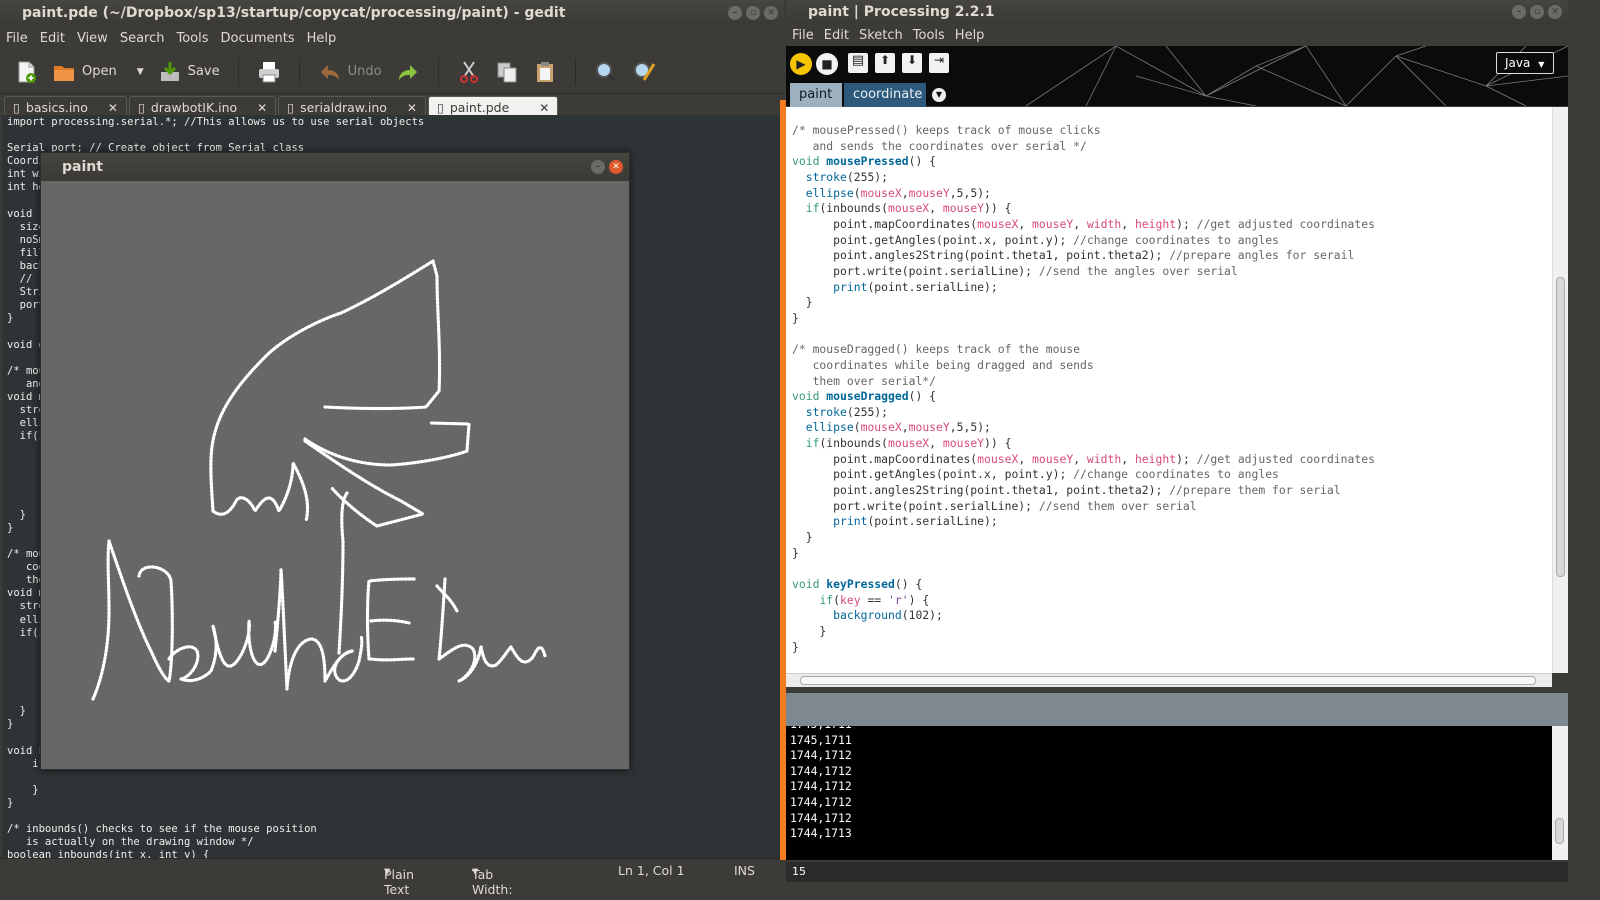 Image resolution: width=1600 pixels, height=900 pixels. Describe the element at coordinates (142, 38) in the screenshot. I see `menu-search: Search` at that location.